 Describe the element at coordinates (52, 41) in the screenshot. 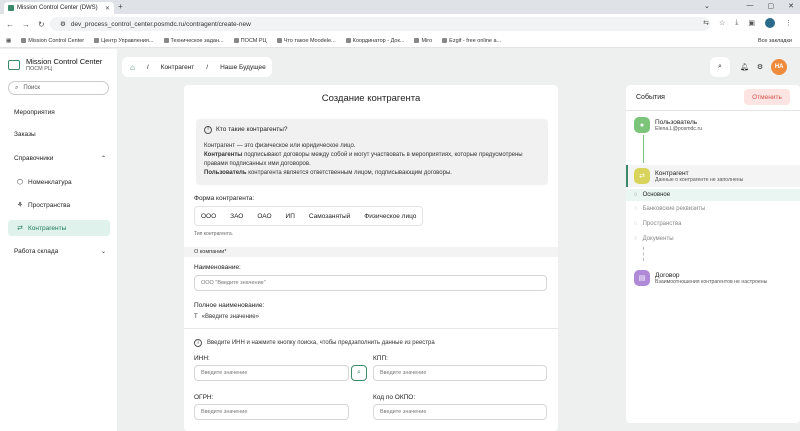

I see `bookmark-item: Mission Control Center` at that location.